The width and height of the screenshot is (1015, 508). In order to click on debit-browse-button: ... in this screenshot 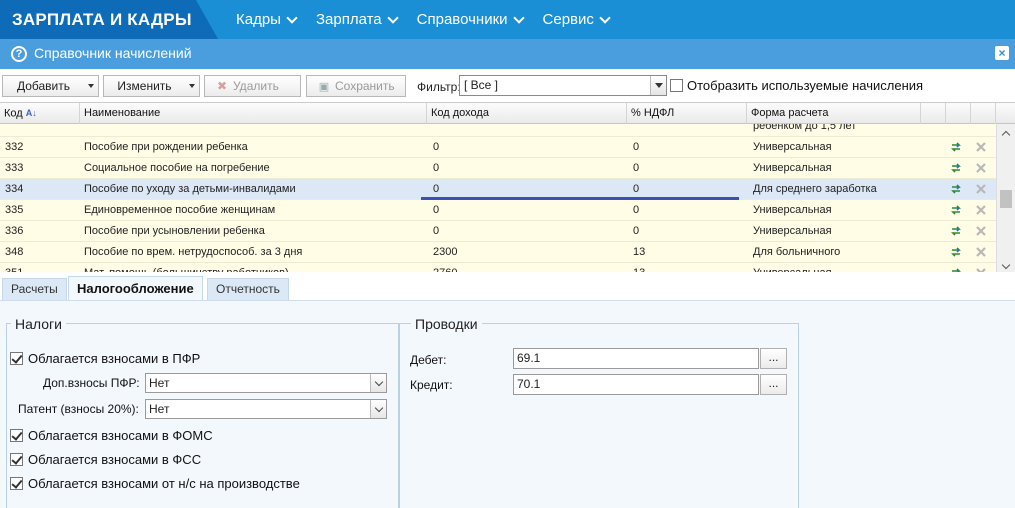, I will do `click(773, 358)`.